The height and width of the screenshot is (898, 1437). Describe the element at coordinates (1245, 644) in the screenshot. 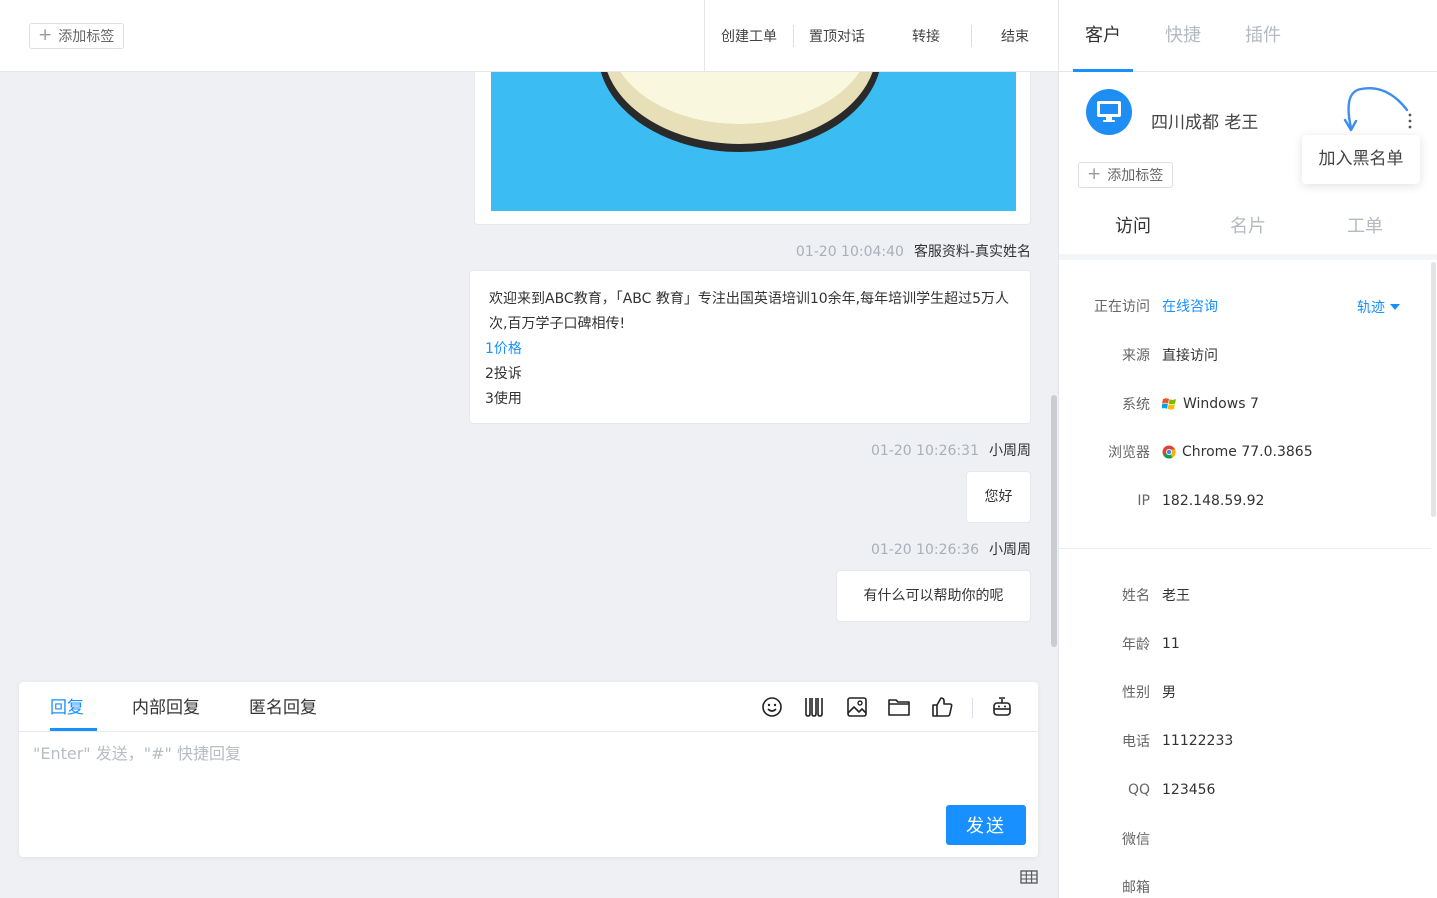

I see `age-row: 年龄 11` at that location.